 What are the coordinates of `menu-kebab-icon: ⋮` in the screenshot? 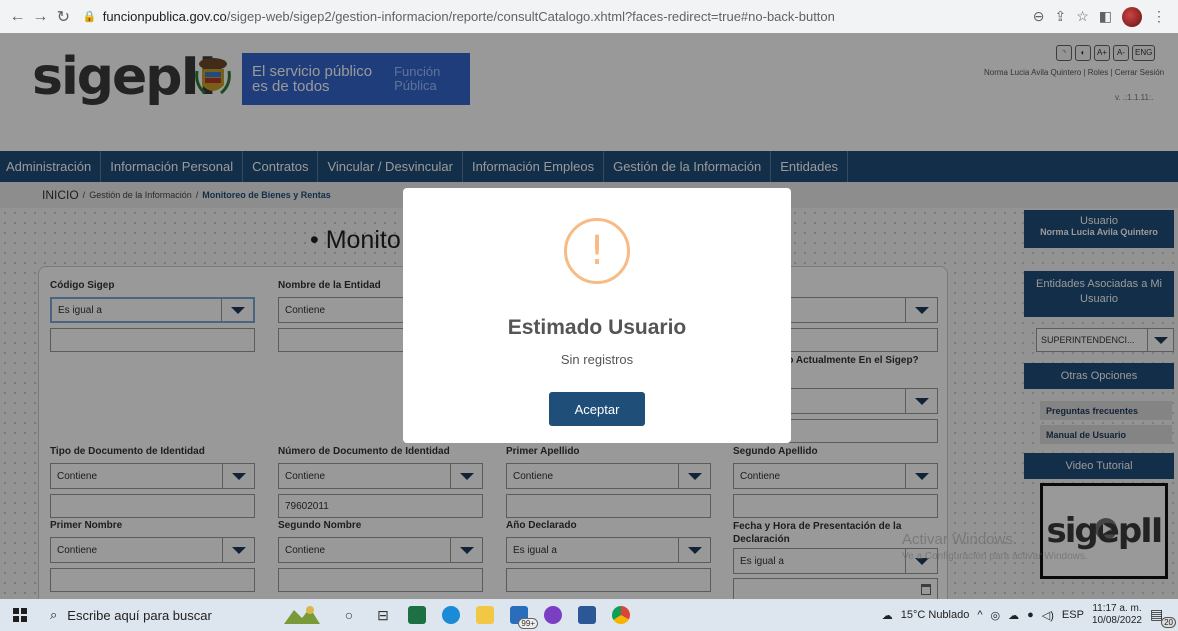 It's located at (1159, 16).